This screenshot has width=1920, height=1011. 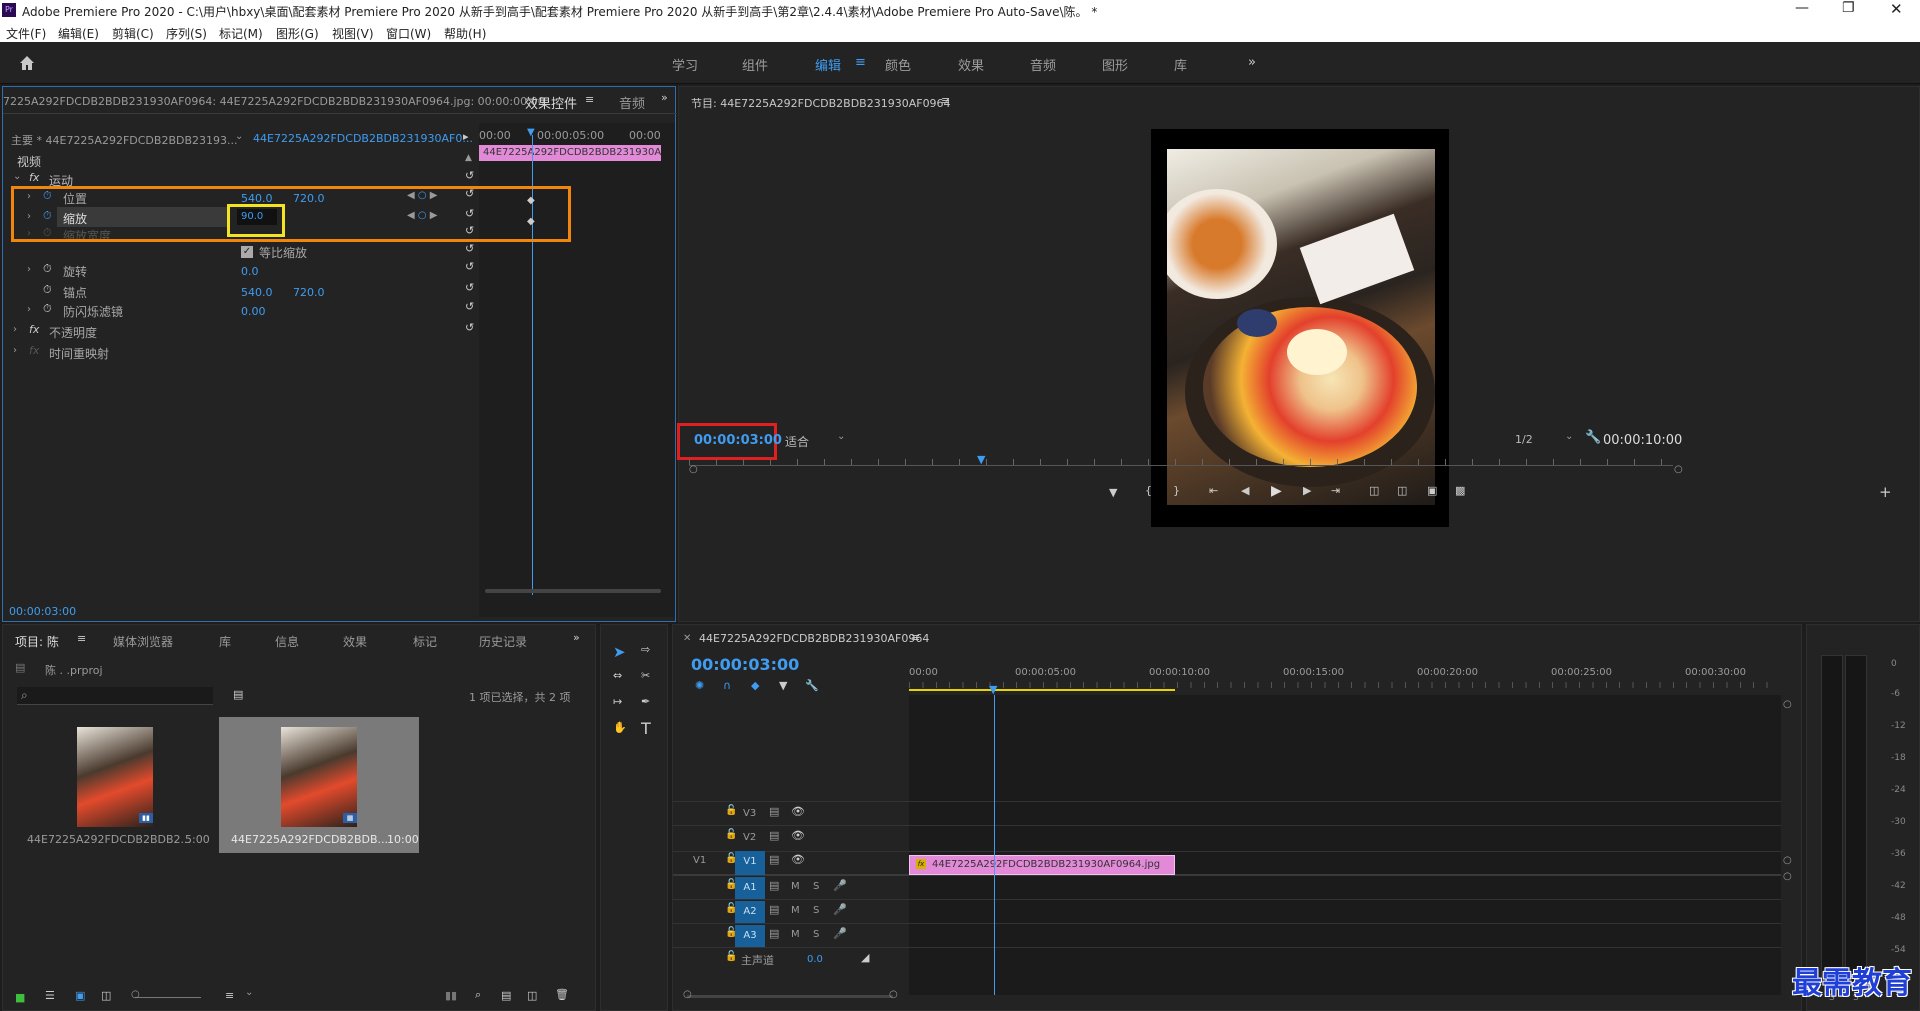 I want to click on sort-chevron-icon: ⌄, so click(x=249, y=992).